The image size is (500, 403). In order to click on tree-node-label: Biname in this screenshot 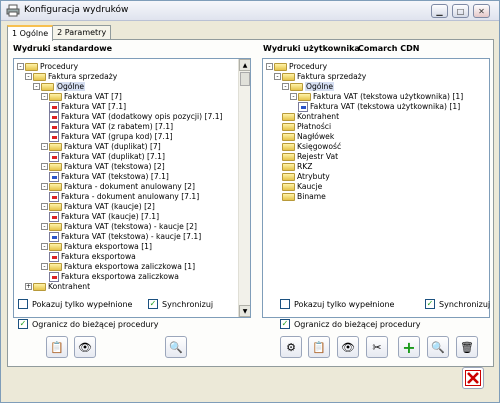, I will do `click(311, 196)`.